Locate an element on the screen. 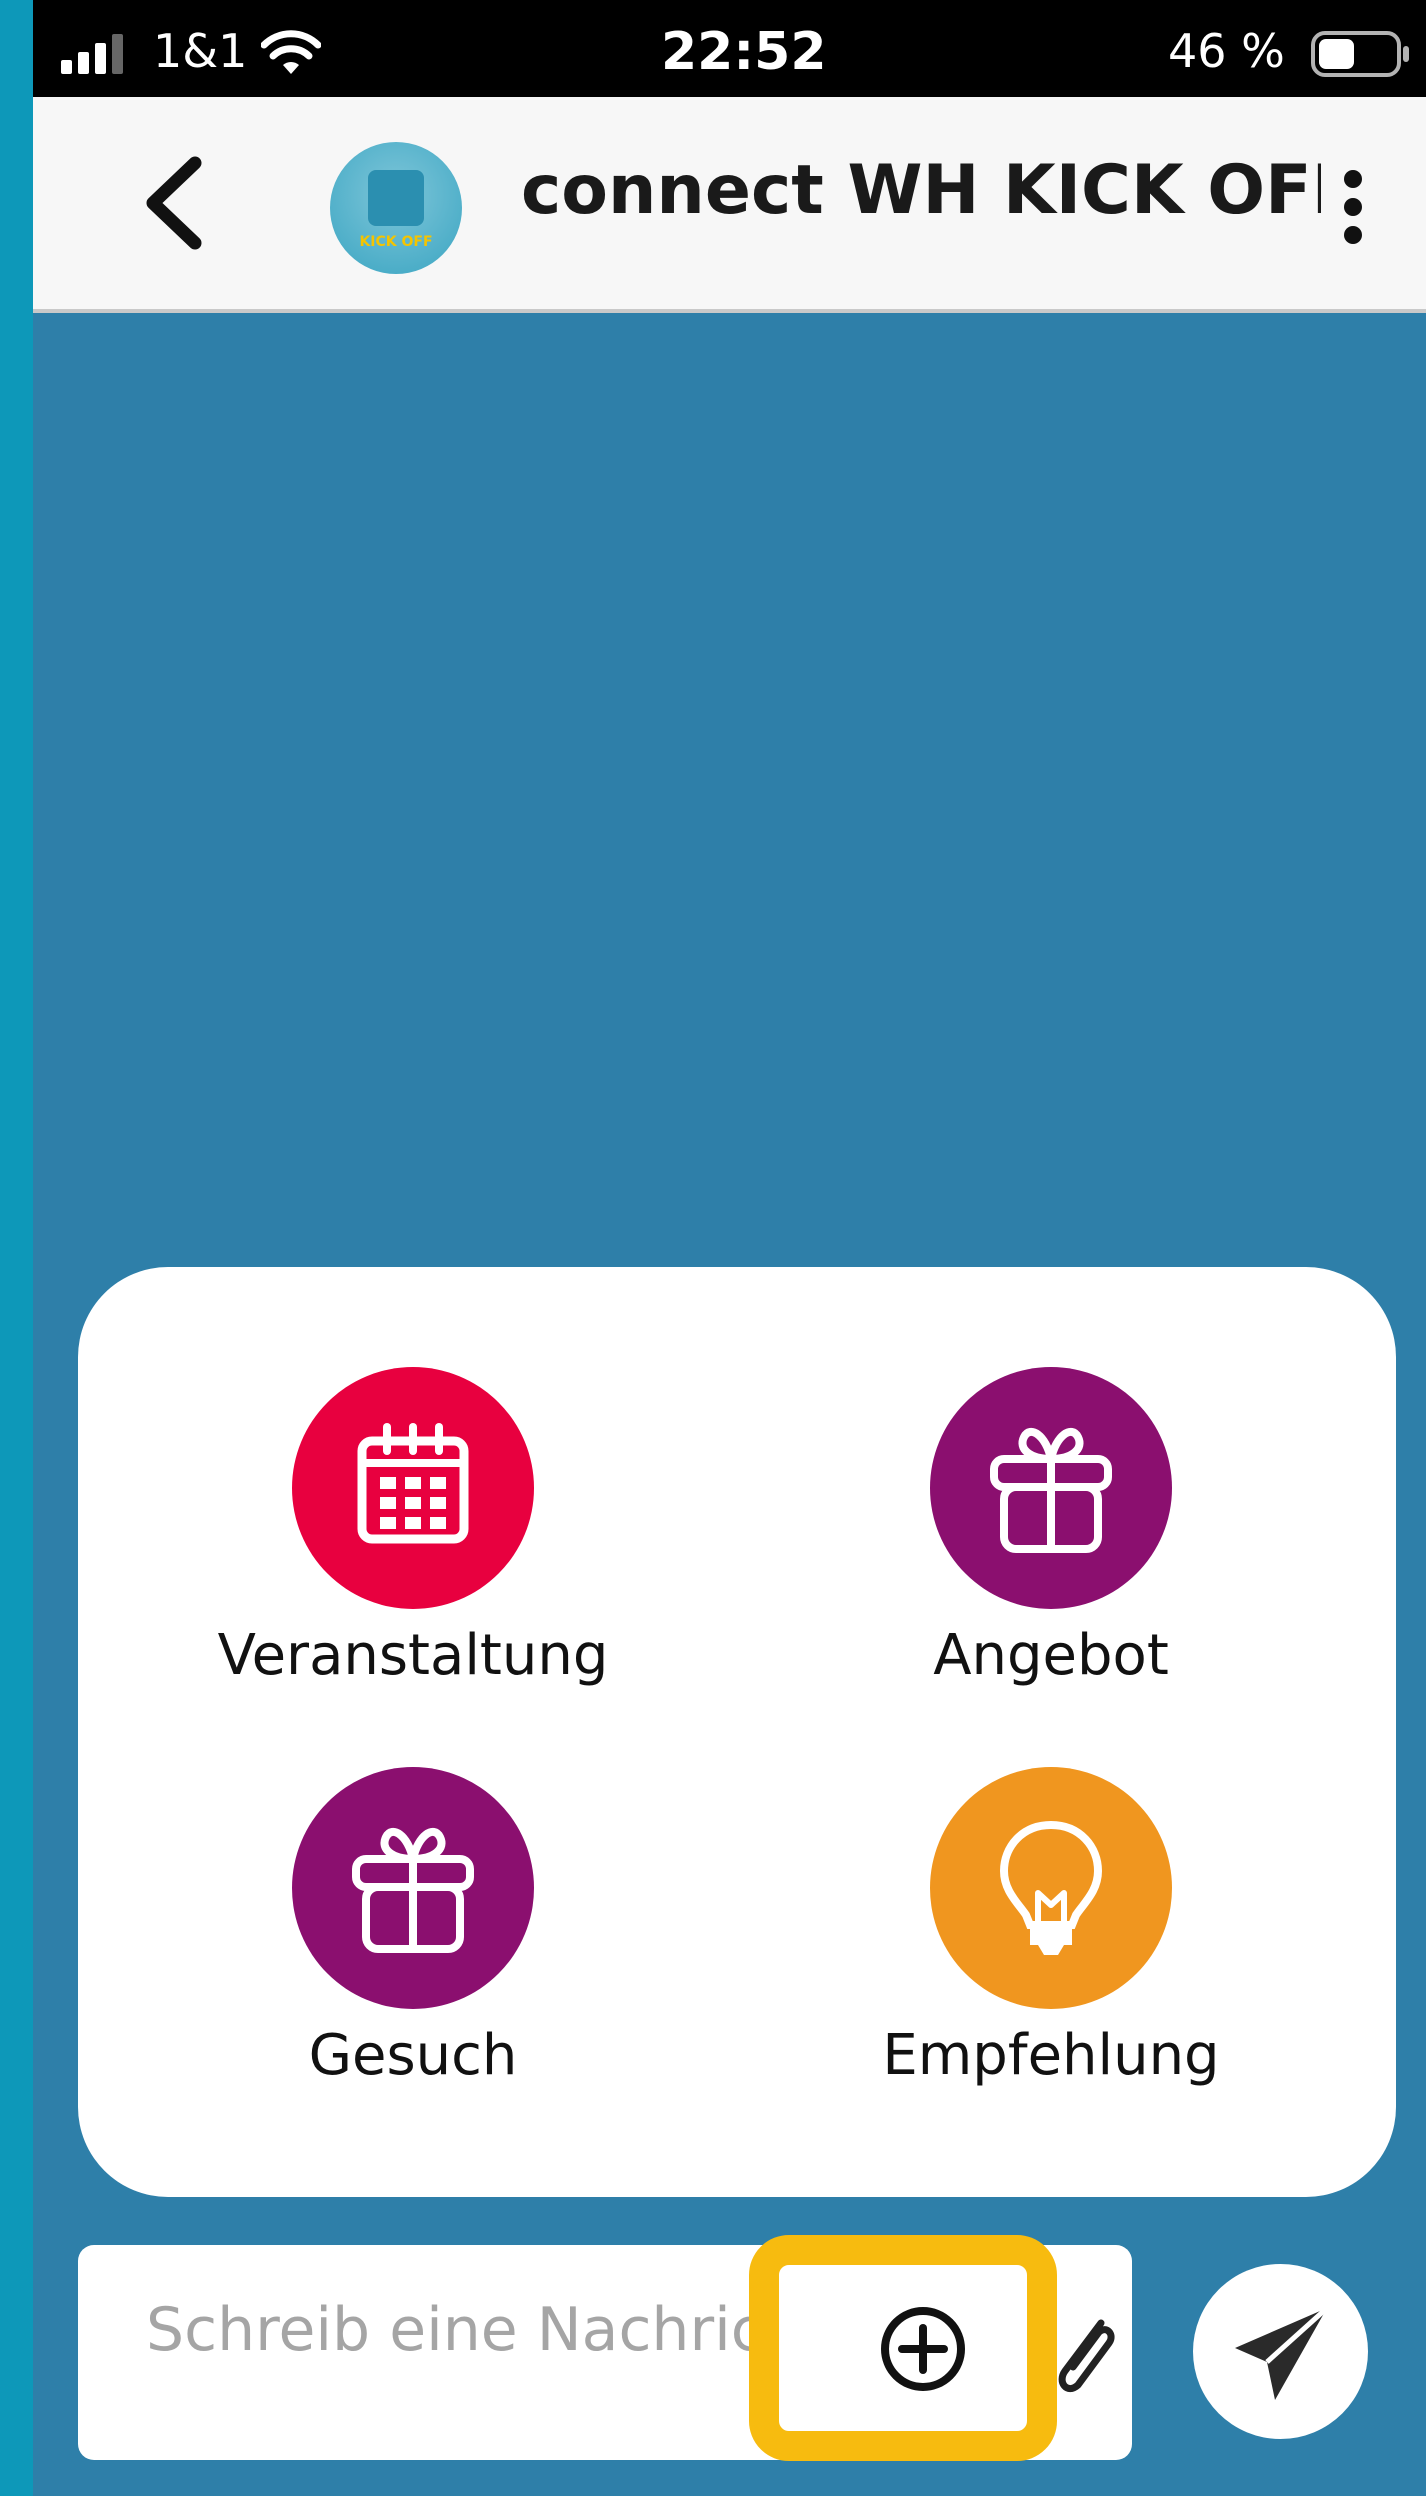 The image size is (1426, 2496). action-empfehlung: Empfehlung is located at coordinates (1051, 1927).